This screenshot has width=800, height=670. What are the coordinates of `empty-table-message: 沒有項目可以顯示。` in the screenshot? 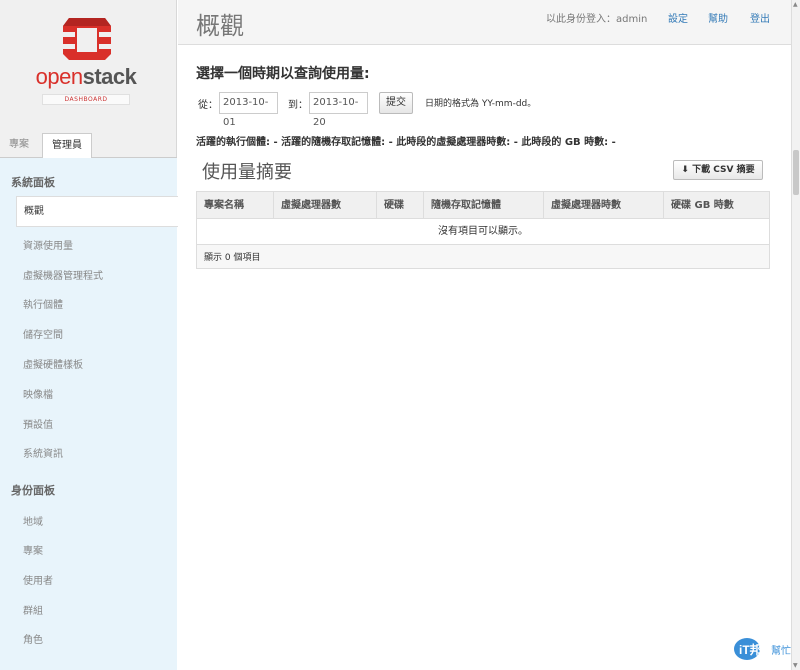 It's located at (483, 232).